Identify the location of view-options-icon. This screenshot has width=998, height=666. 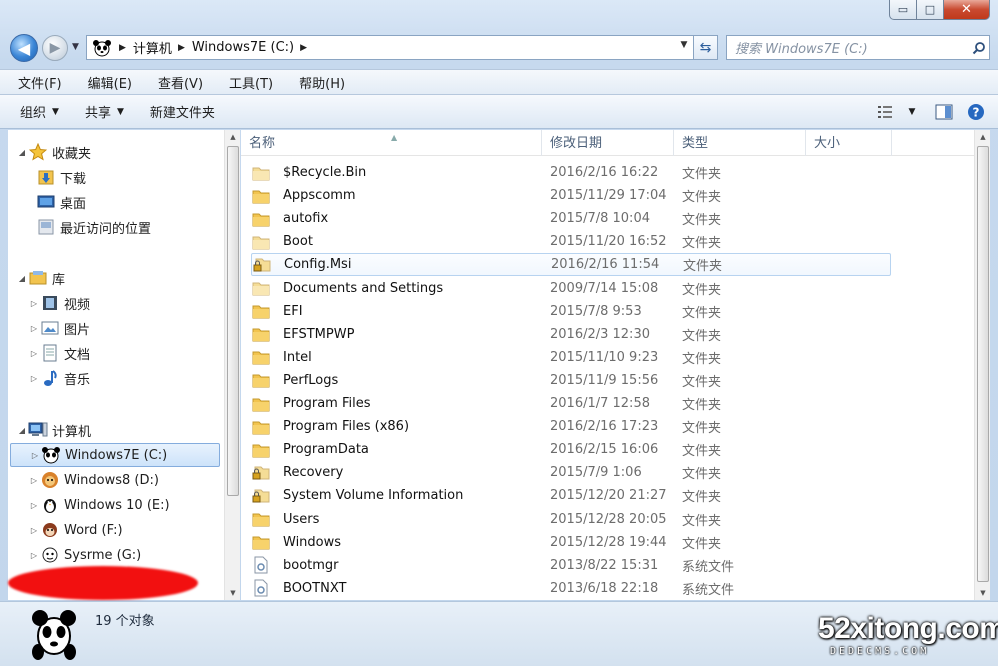
(886, 112).